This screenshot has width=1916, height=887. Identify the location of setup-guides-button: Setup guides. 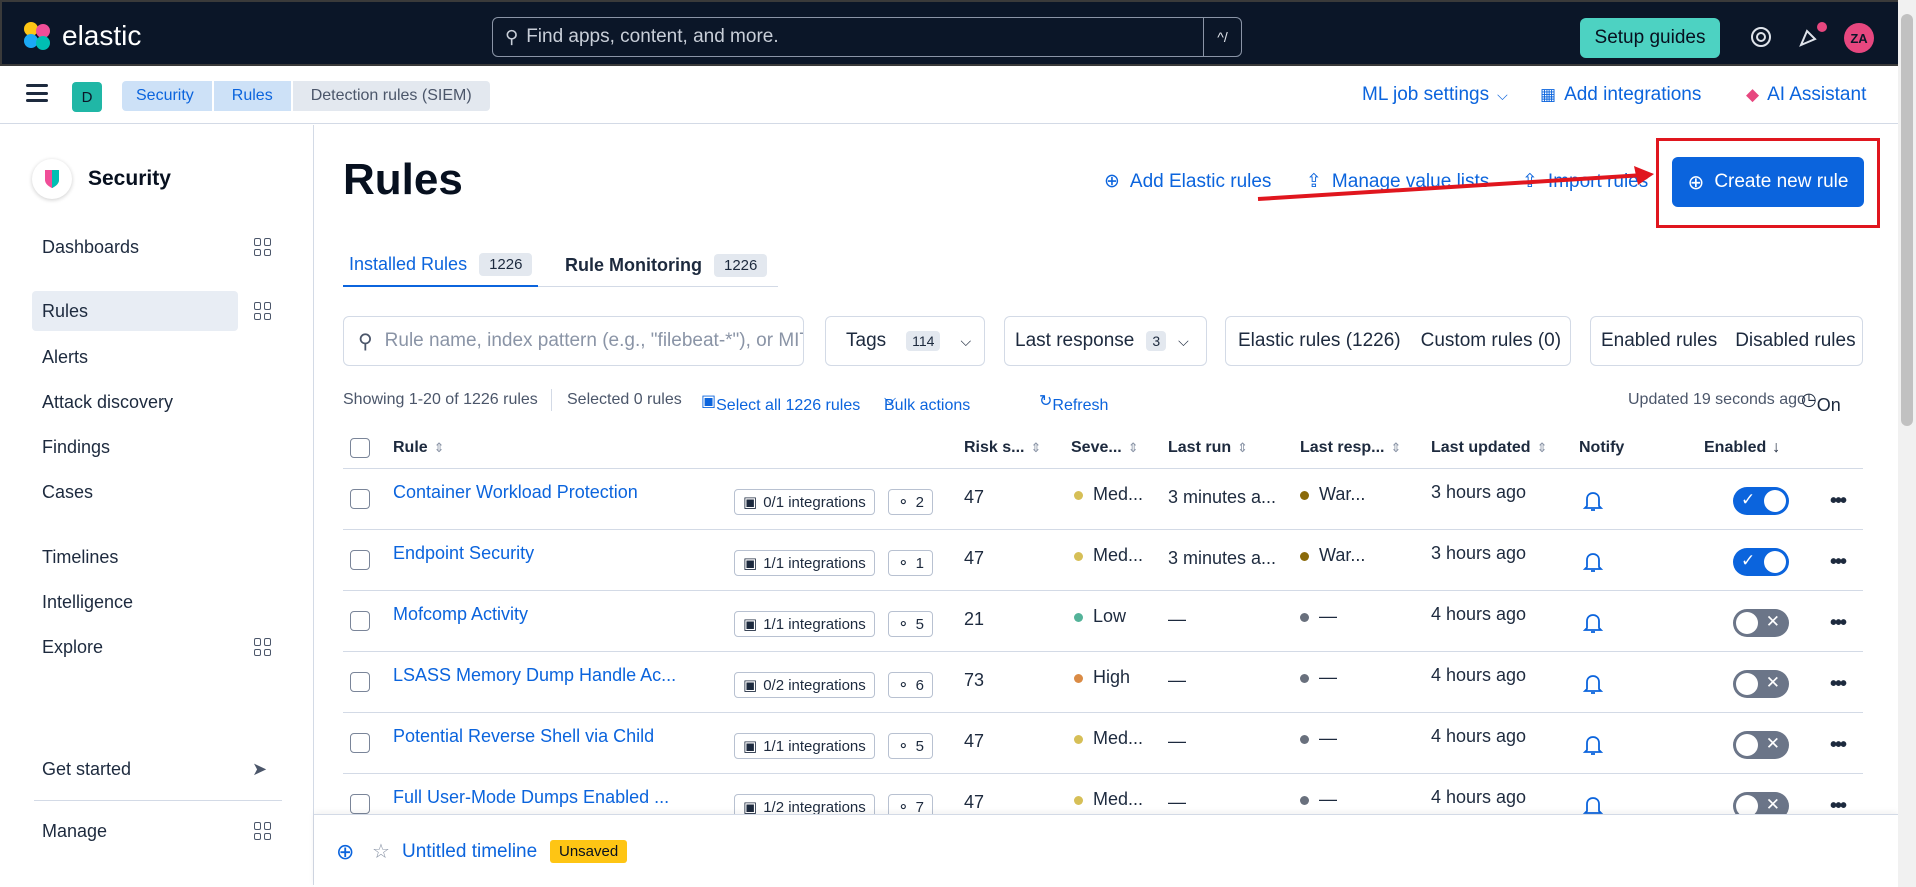
(1650, 38).